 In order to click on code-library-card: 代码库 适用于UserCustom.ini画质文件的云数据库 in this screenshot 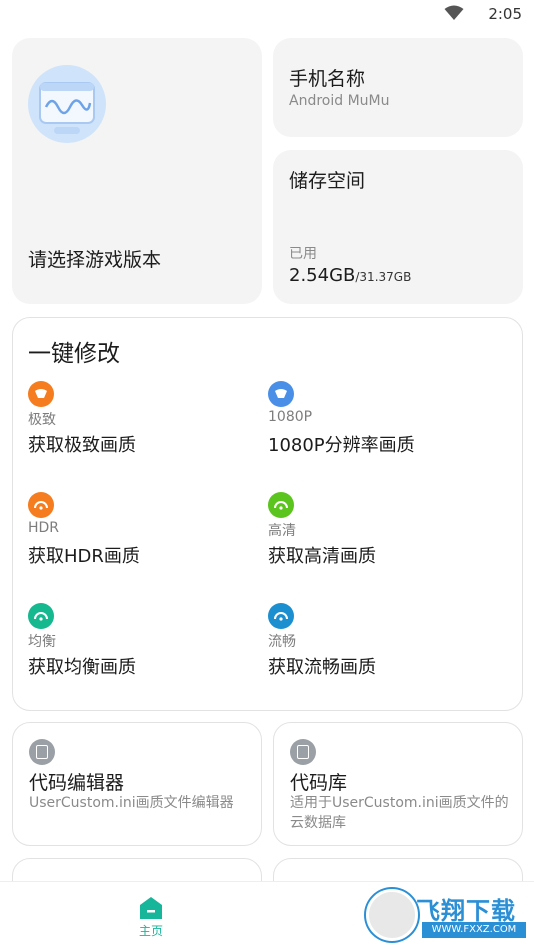, I will do `click(398, 784)`.